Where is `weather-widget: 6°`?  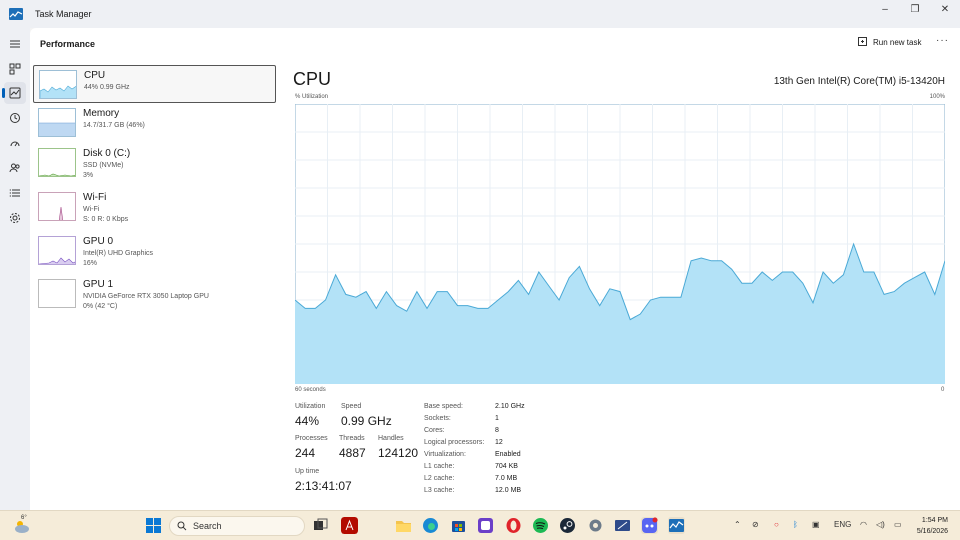
weather-widget: 6° is located at coordinates (22, 525).